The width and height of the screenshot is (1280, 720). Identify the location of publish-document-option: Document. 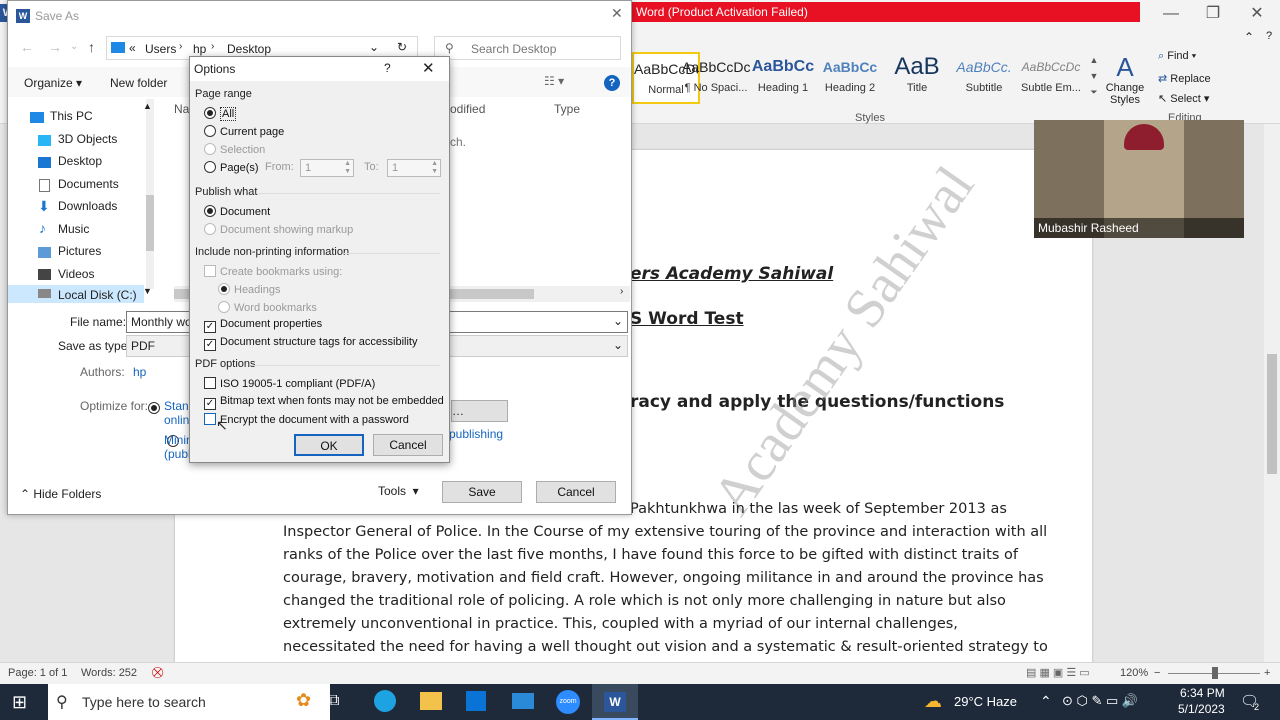
(237, 211).